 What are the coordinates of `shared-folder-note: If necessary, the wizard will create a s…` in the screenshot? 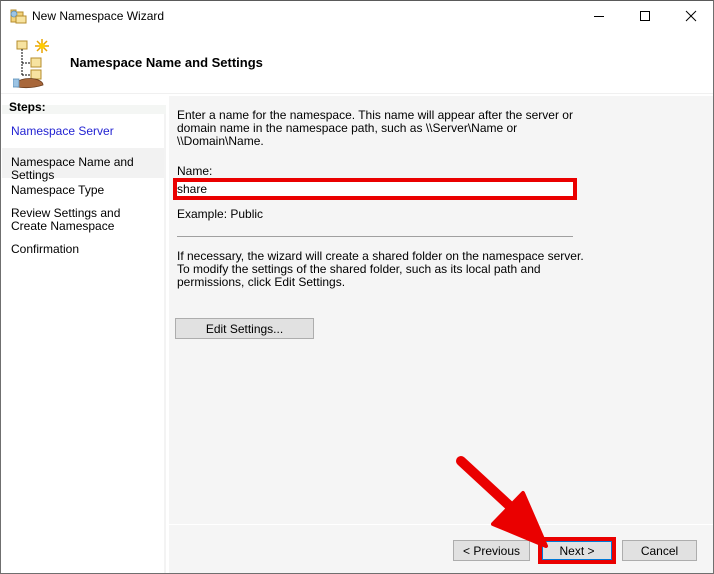 It's located at (380, 269).